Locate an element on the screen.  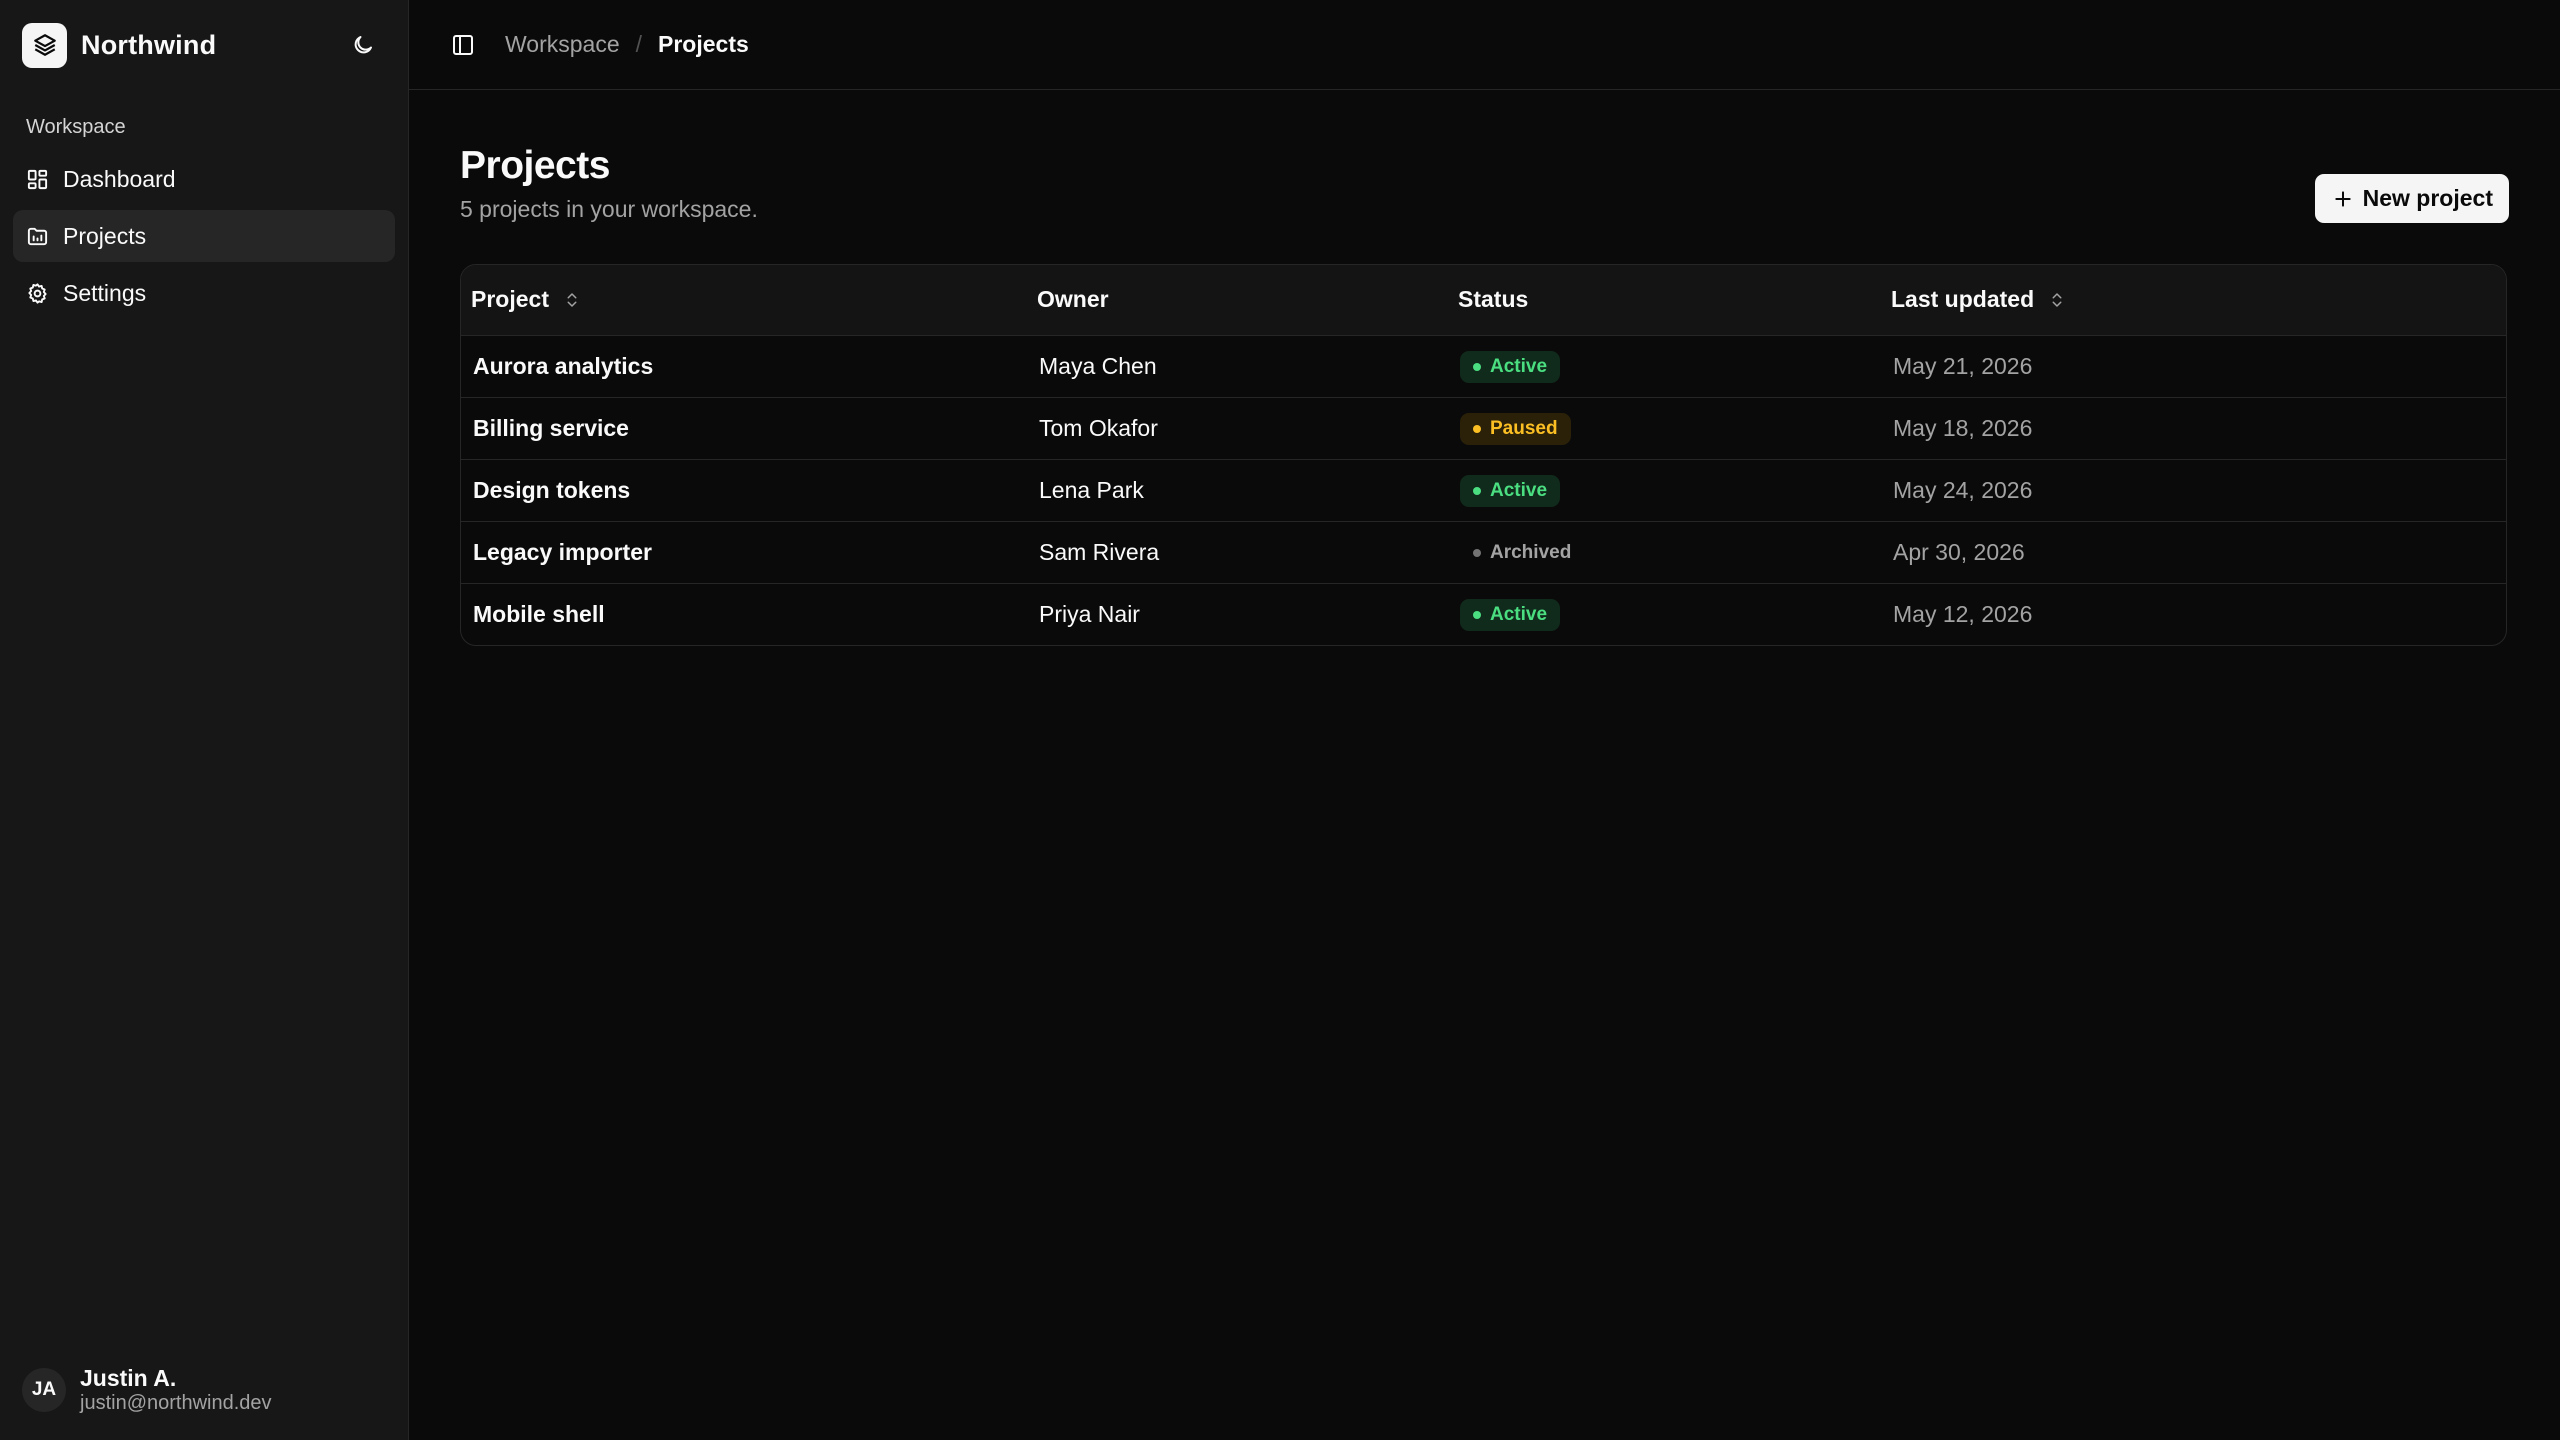
theme-toggle-button is located at coordinates (363, 45).